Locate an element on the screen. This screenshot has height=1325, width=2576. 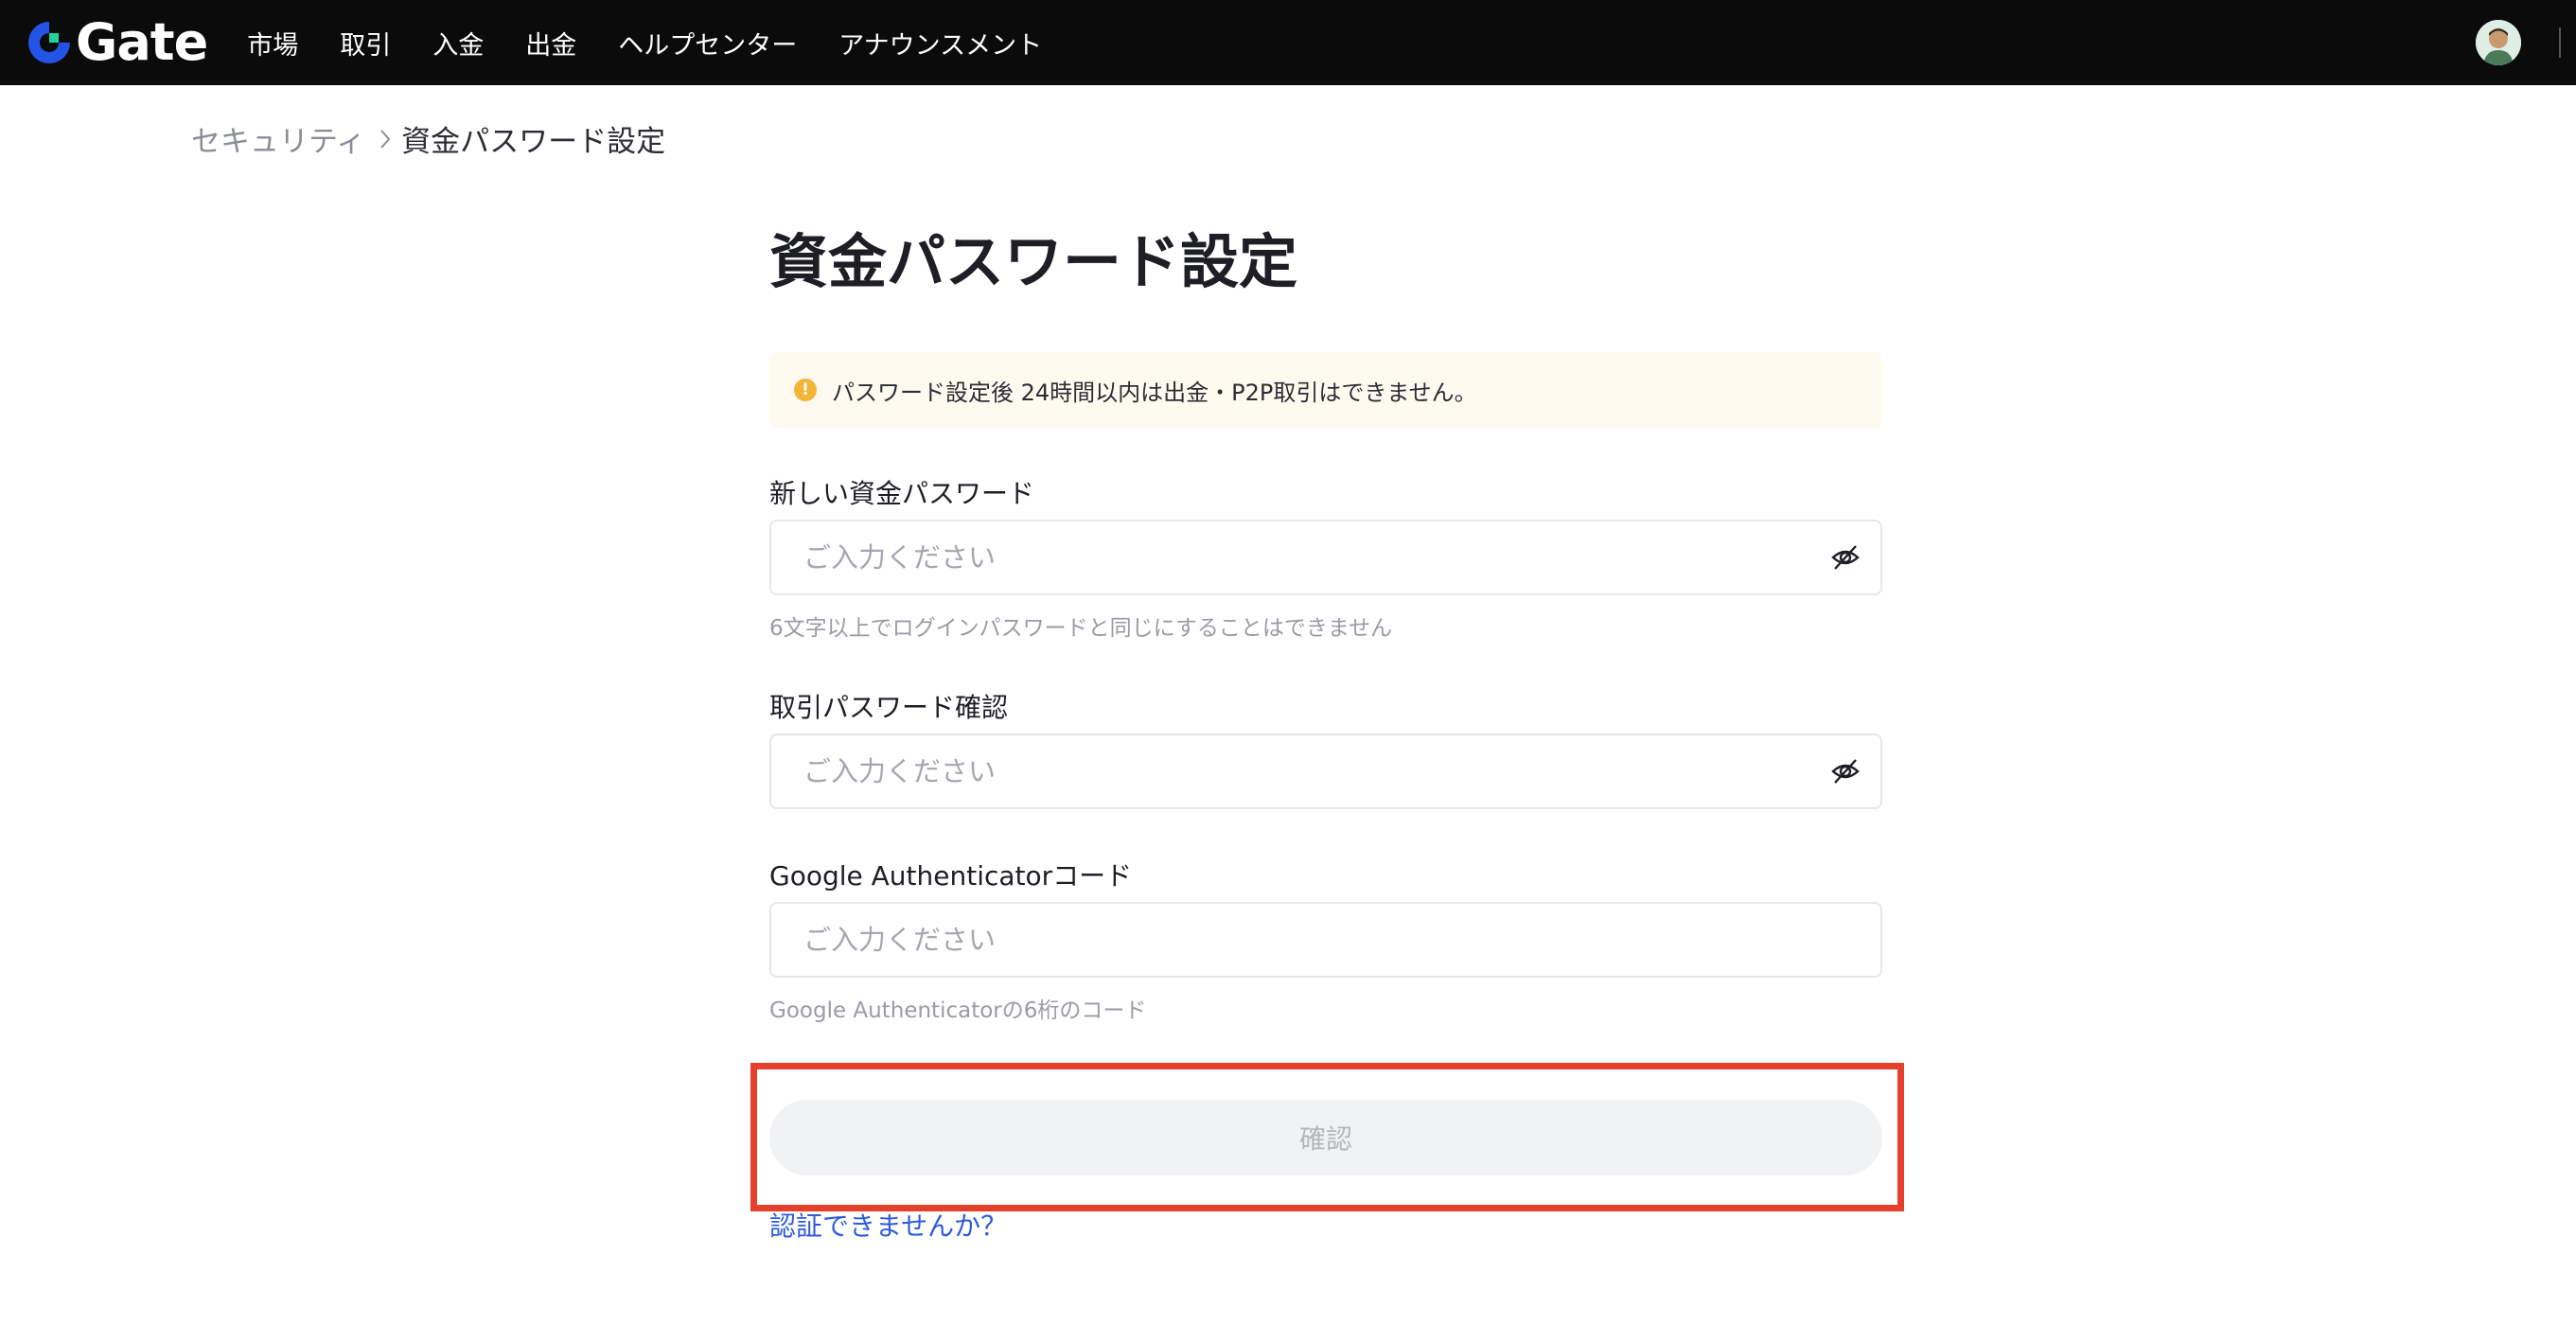
nav-item-help-center: ヘルプセンター is located at coordinates (707, 43).